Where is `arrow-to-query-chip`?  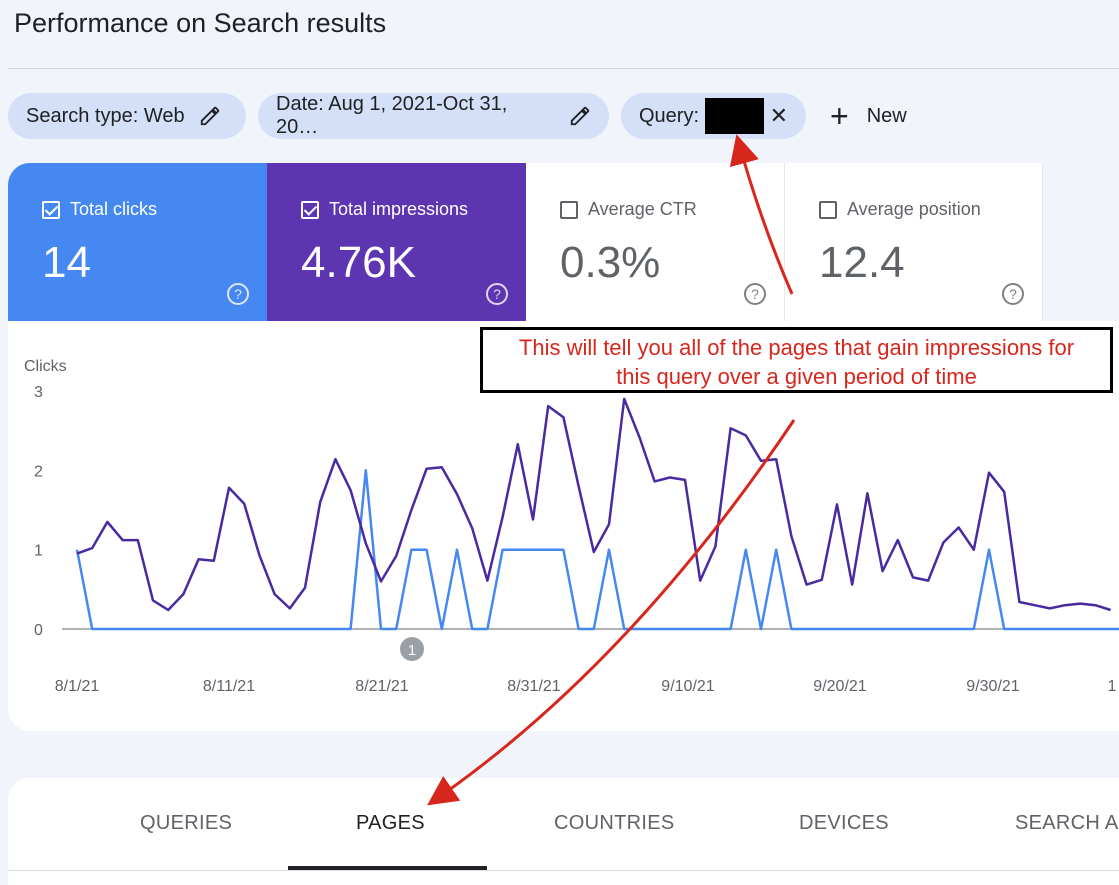
arrow-to-query-chip is located at coordinates (761, 214).